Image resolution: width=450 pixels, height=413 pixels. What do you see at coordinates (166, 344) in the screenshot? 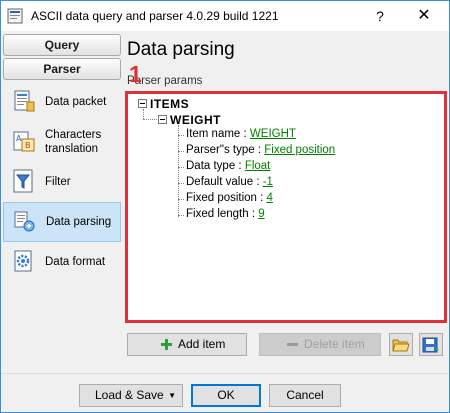
I see `plus-icon` at bounding box center [166, 344].